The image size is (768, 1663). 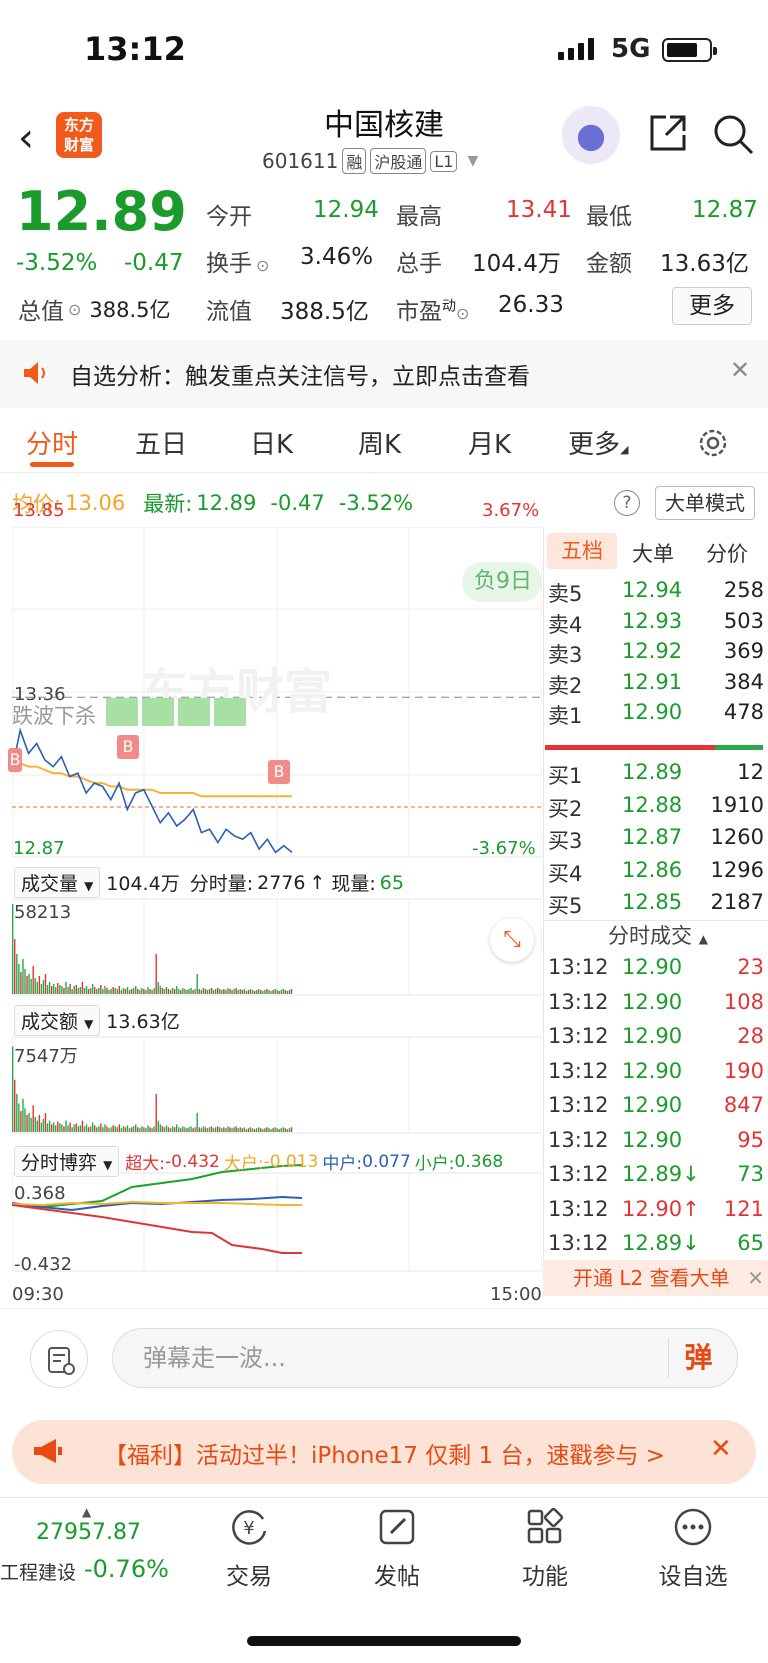 What do you see at coordinates (656, 715) in the screenshot?
I see `asks-row: 卖1 12.90 478` at bounding box center [656, 715].